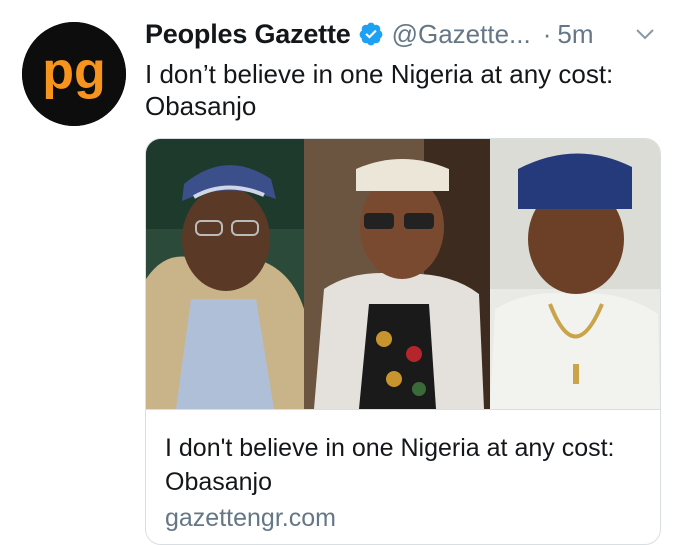 This screenshot has height=545, width=683. Describe the element at coordinates (403, 409) in the screenshot. I see `card-divider` at that location.